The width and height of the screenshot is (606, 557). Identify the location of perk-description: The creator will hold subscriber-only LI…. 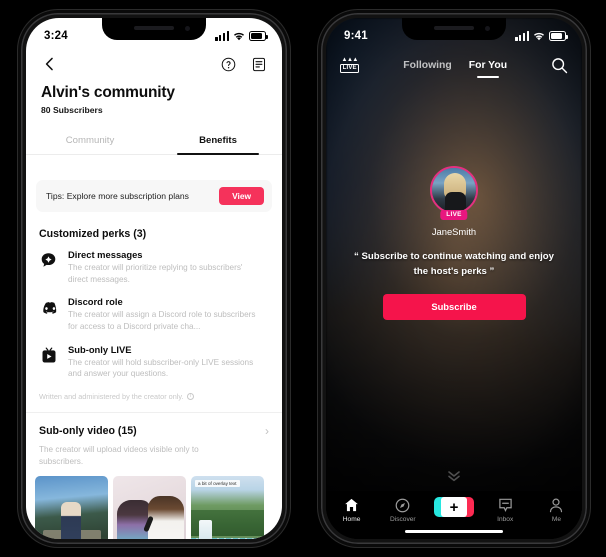
(161, 368).